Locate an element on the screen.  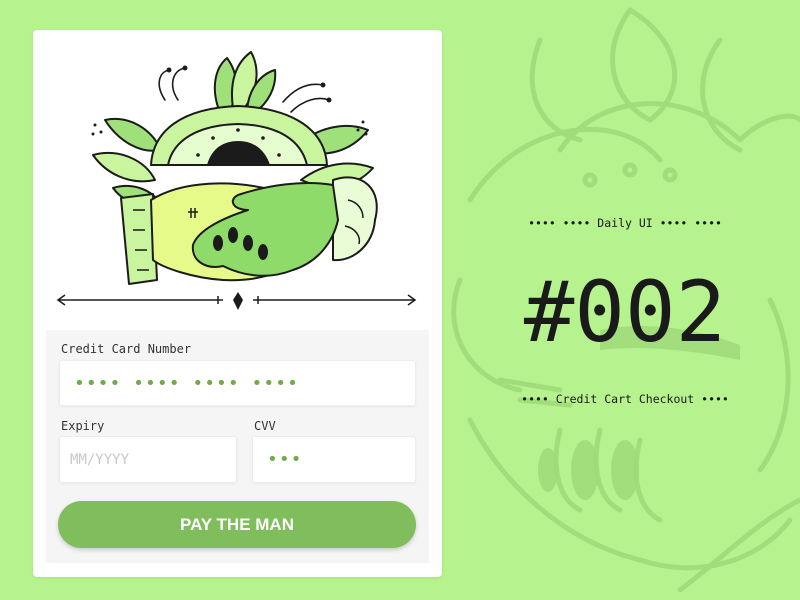
card-number-field: •••• •••• •••• •••• is located at coordinates (237, 383).